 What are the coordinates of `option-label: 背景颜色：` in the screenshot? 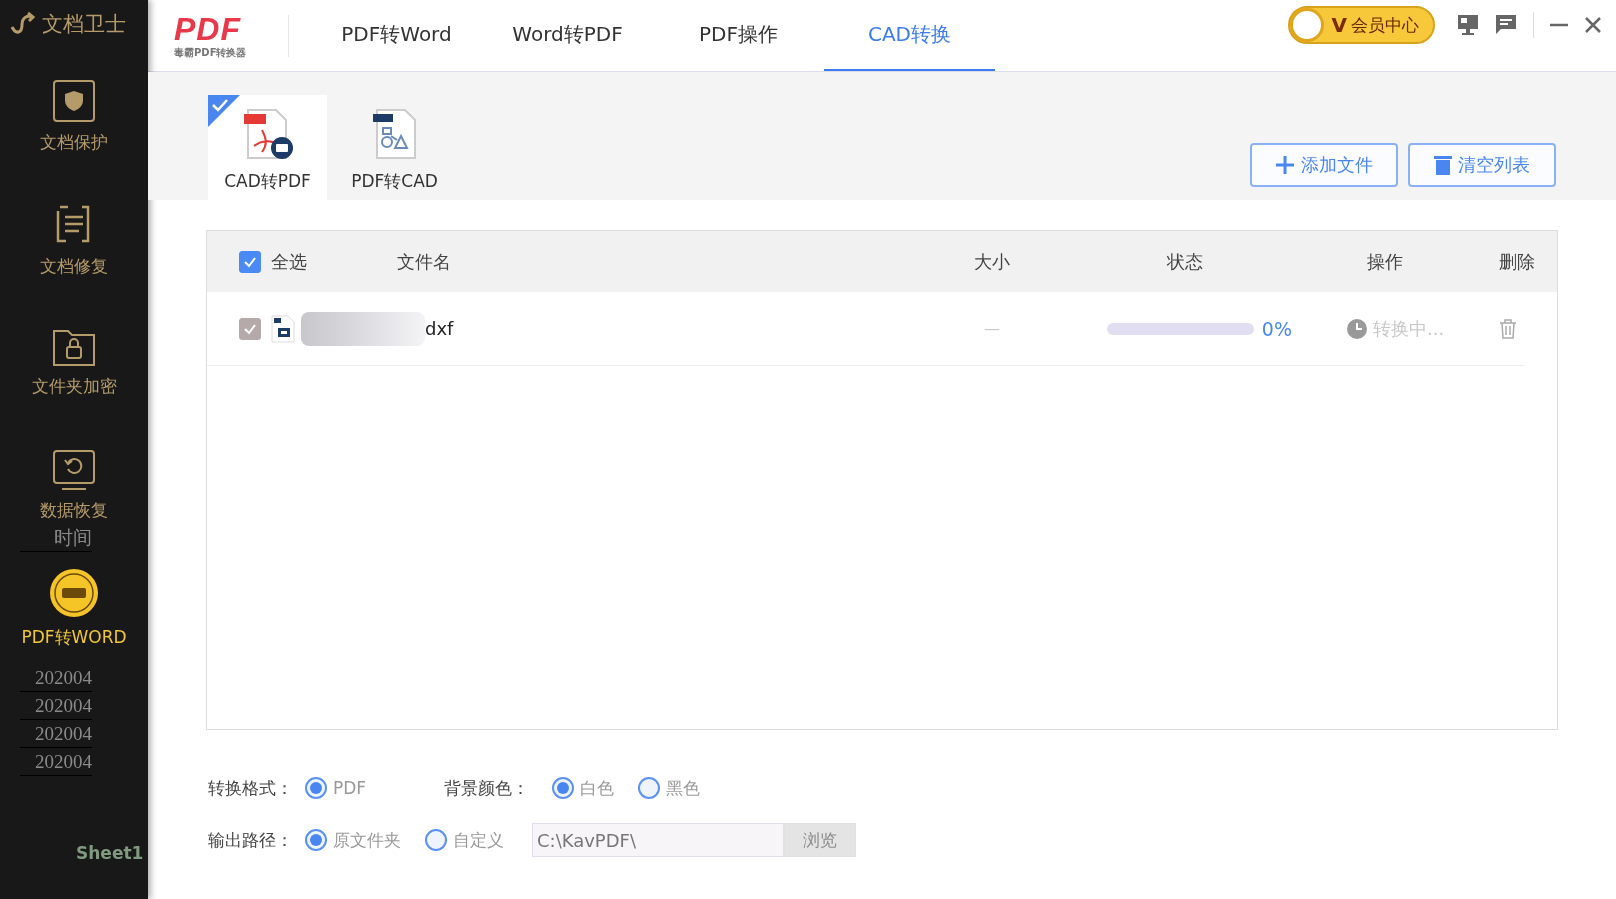 It's located at (487, 788).